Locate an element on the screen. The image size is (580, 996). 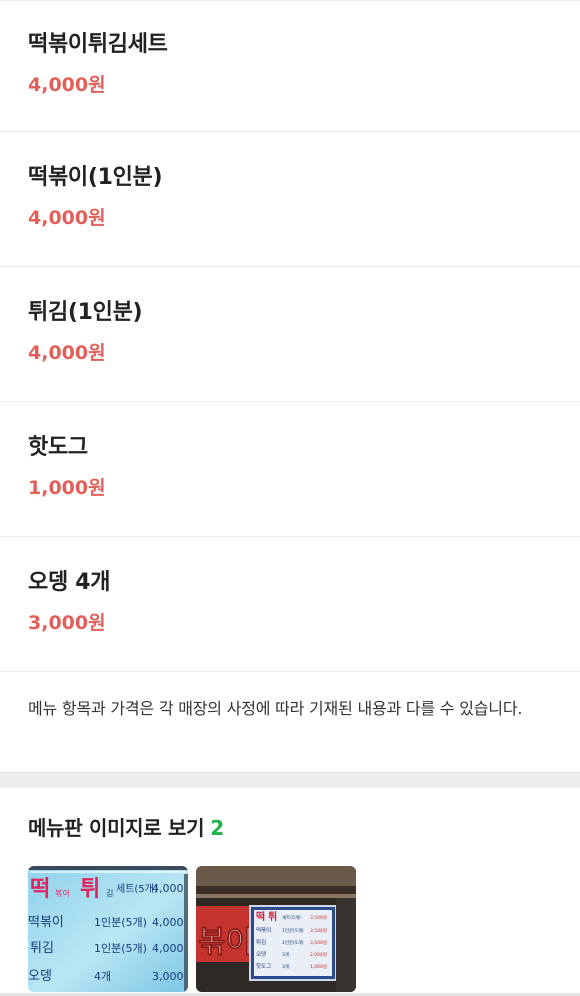
photo2-row1-desc: 세트(5개) is located at coordinates (291, 917).